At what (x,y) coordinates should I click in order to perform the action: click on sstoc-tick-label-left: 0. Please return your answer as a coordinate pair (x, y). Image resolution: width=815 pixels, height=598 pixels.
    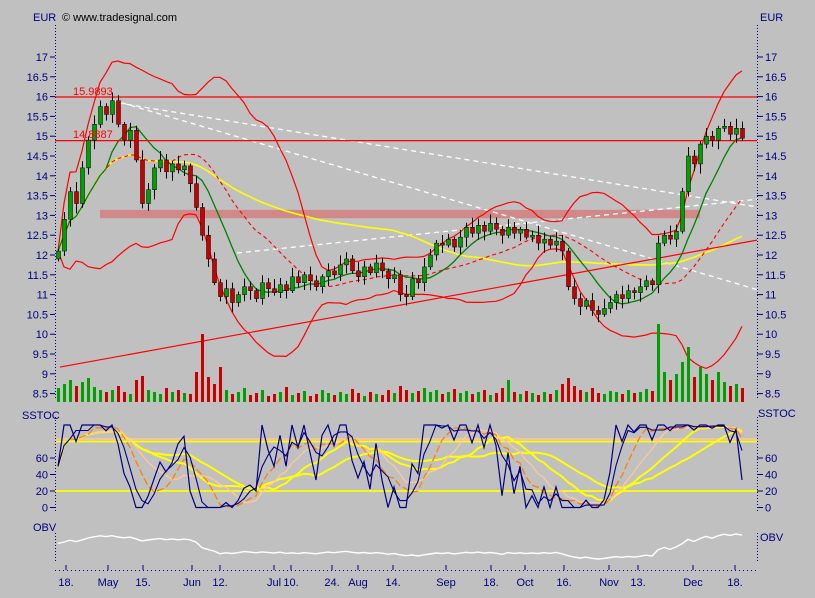
    Looking at the image, I should click on (45, 509).